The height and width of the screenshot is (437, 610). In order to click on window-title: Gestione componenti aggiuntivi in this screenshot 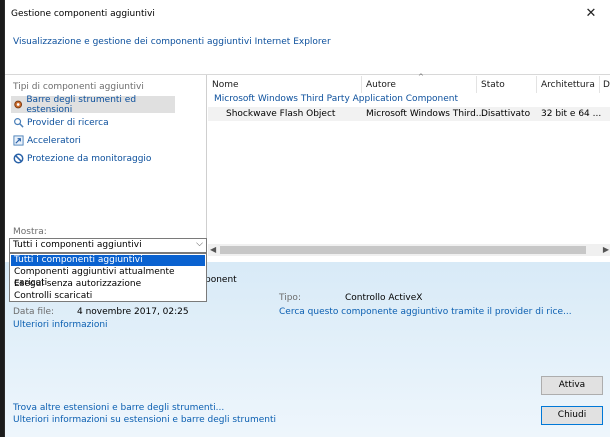, I will do `click(83, 14)`.